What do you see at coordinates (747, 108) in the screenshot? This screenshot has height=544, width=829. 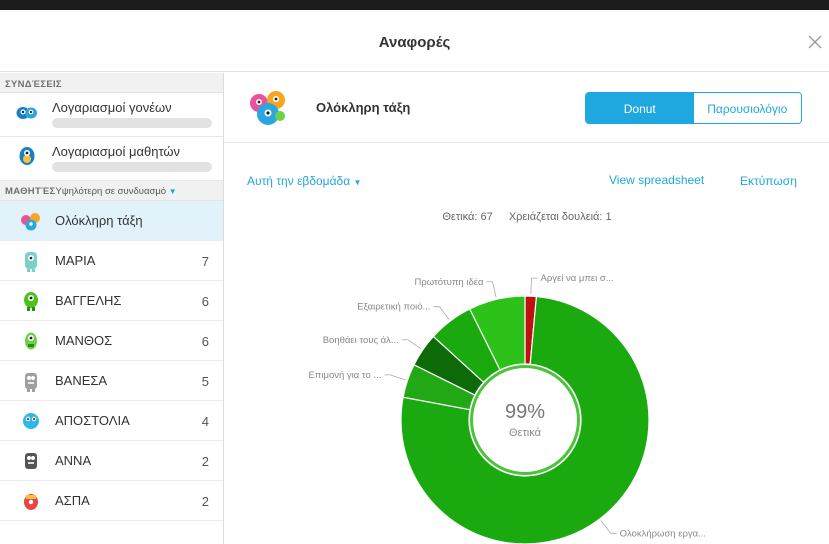 I see `attendance-toggle-button: Παρουσιολόγιο` at bounding box center [747, 108].